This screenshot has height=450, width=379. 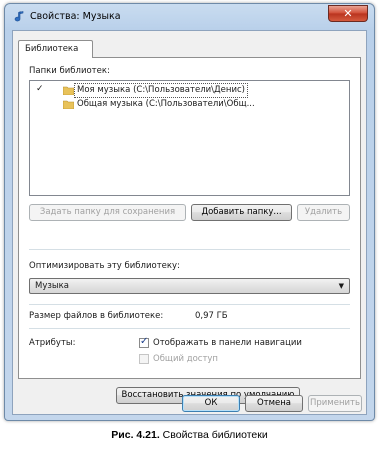 I want to click on optimize-selected-value: Музыка, so click(x=52, y=286).